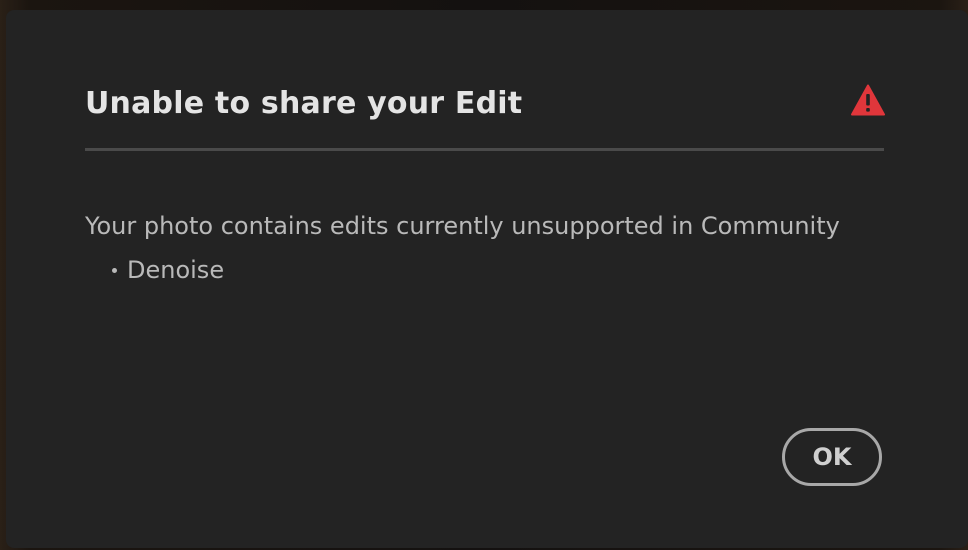 The height and width of the screenshot is (550, 968). What do you see at coordinates (114, 270) in the screenshot?
I see `bullet-icon` at bounding box center [114, 270].